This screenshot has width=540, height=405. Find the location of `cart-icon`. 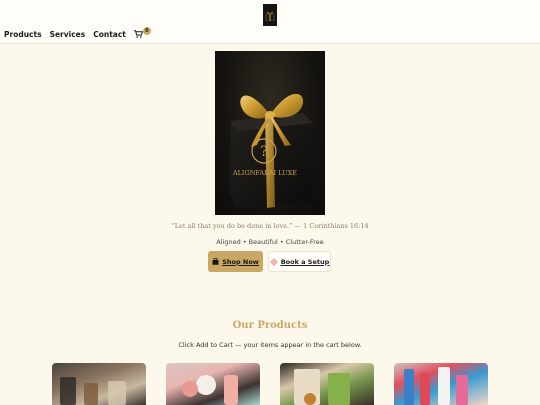

cart-icon is located at coordinates (138, 34).